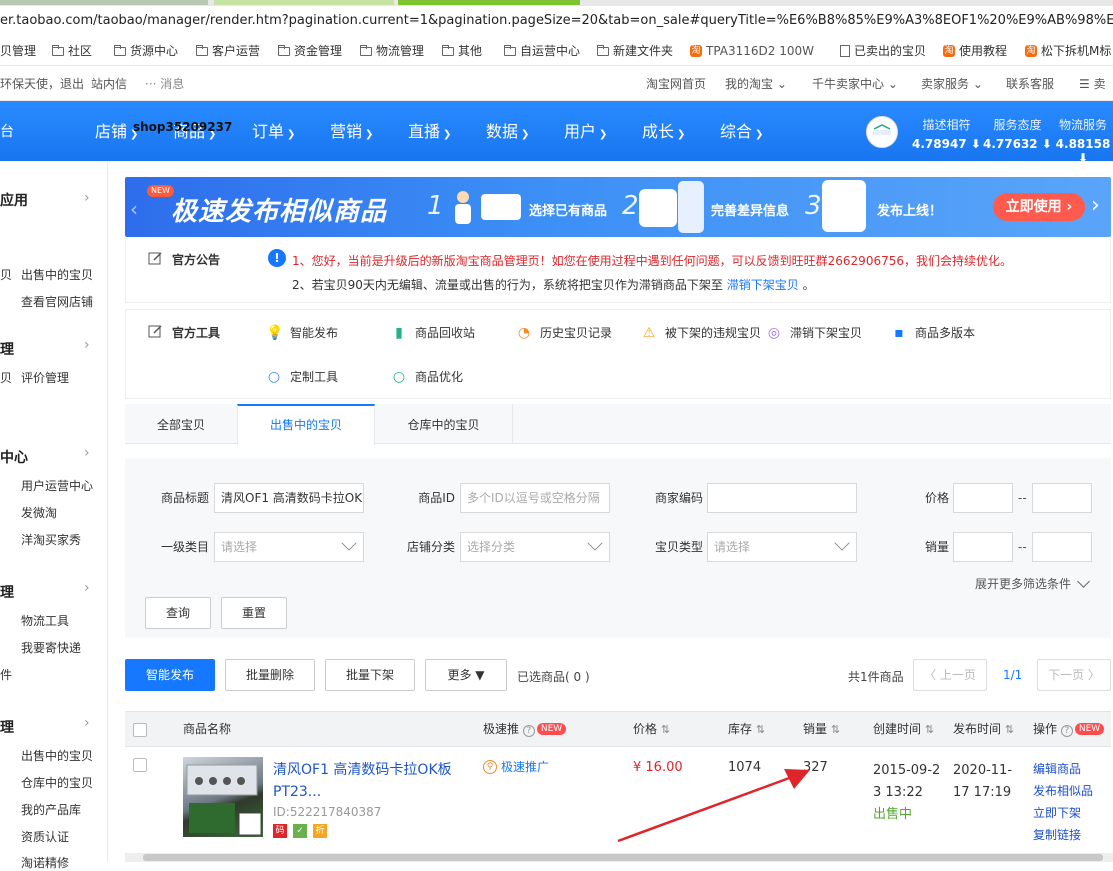  Describe the element at coordinates (950, 675) in the screenshot. I see `prev-page-button: 〈 上一页` at that location.